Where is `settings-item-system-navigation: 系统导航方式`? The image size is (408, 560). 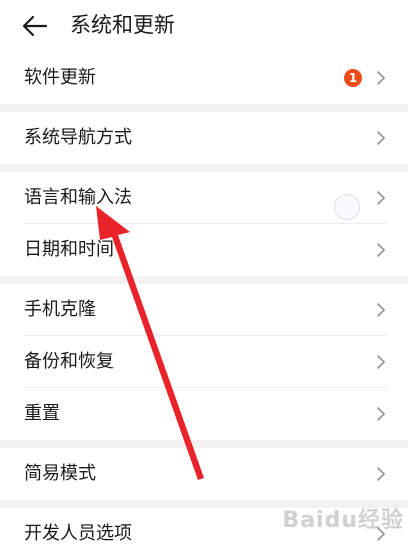 settings-item-system-navigation: 系统导航方式 is located at coordinates (204, 138).